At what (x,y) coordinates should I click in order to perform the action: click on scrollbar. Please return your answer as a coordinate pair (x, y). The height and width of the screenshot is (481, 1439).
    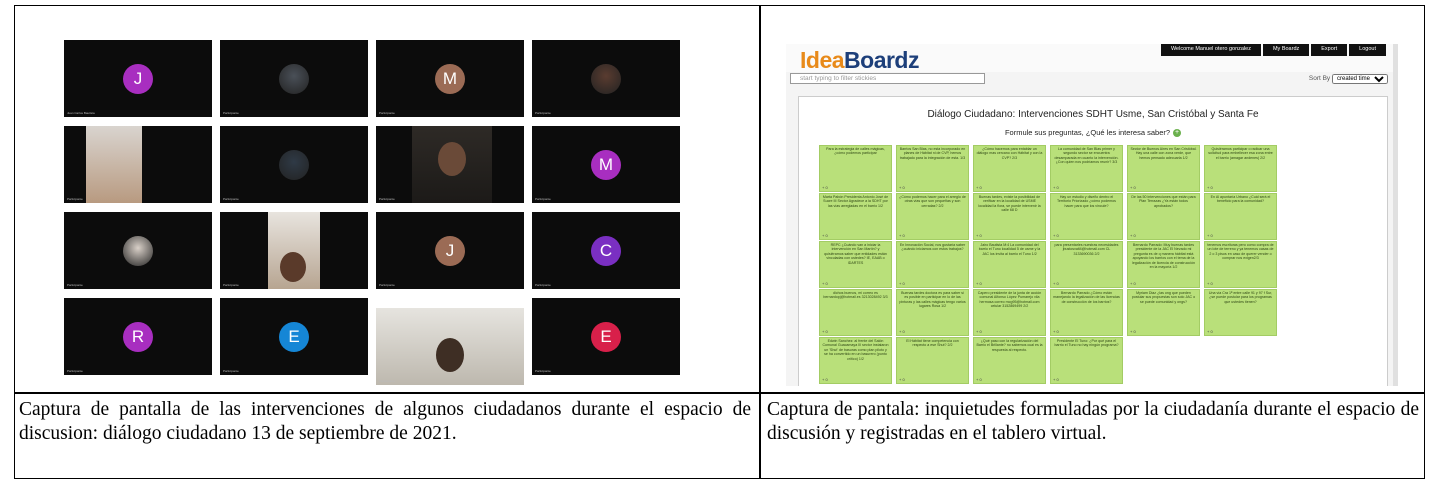
    Looking at the image, I should click on (1395, 215).